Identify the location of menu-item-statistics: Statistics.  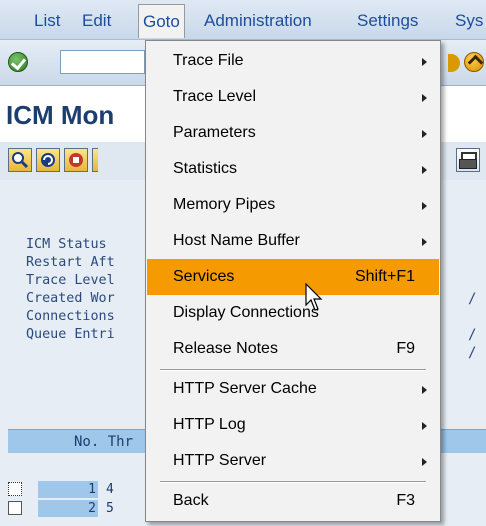
(293, 169).